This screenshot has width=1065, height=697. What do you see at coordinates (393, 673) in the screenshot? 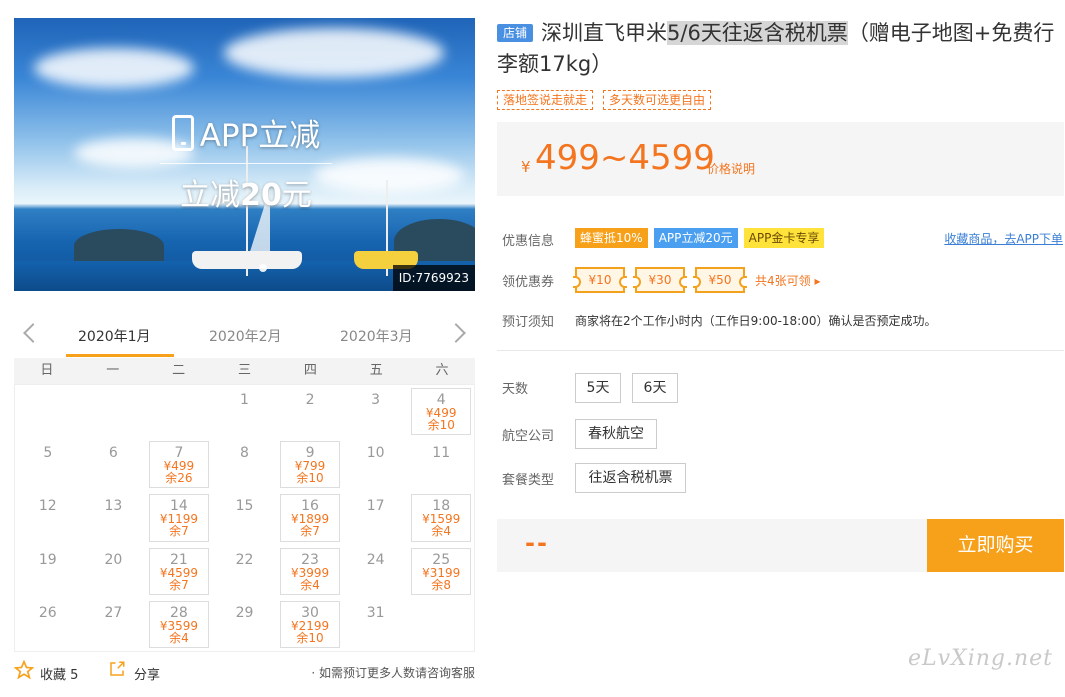
I see `consult-service-note: · 如需预订更多人数请咨询客服` at bounding box center [393, 673].